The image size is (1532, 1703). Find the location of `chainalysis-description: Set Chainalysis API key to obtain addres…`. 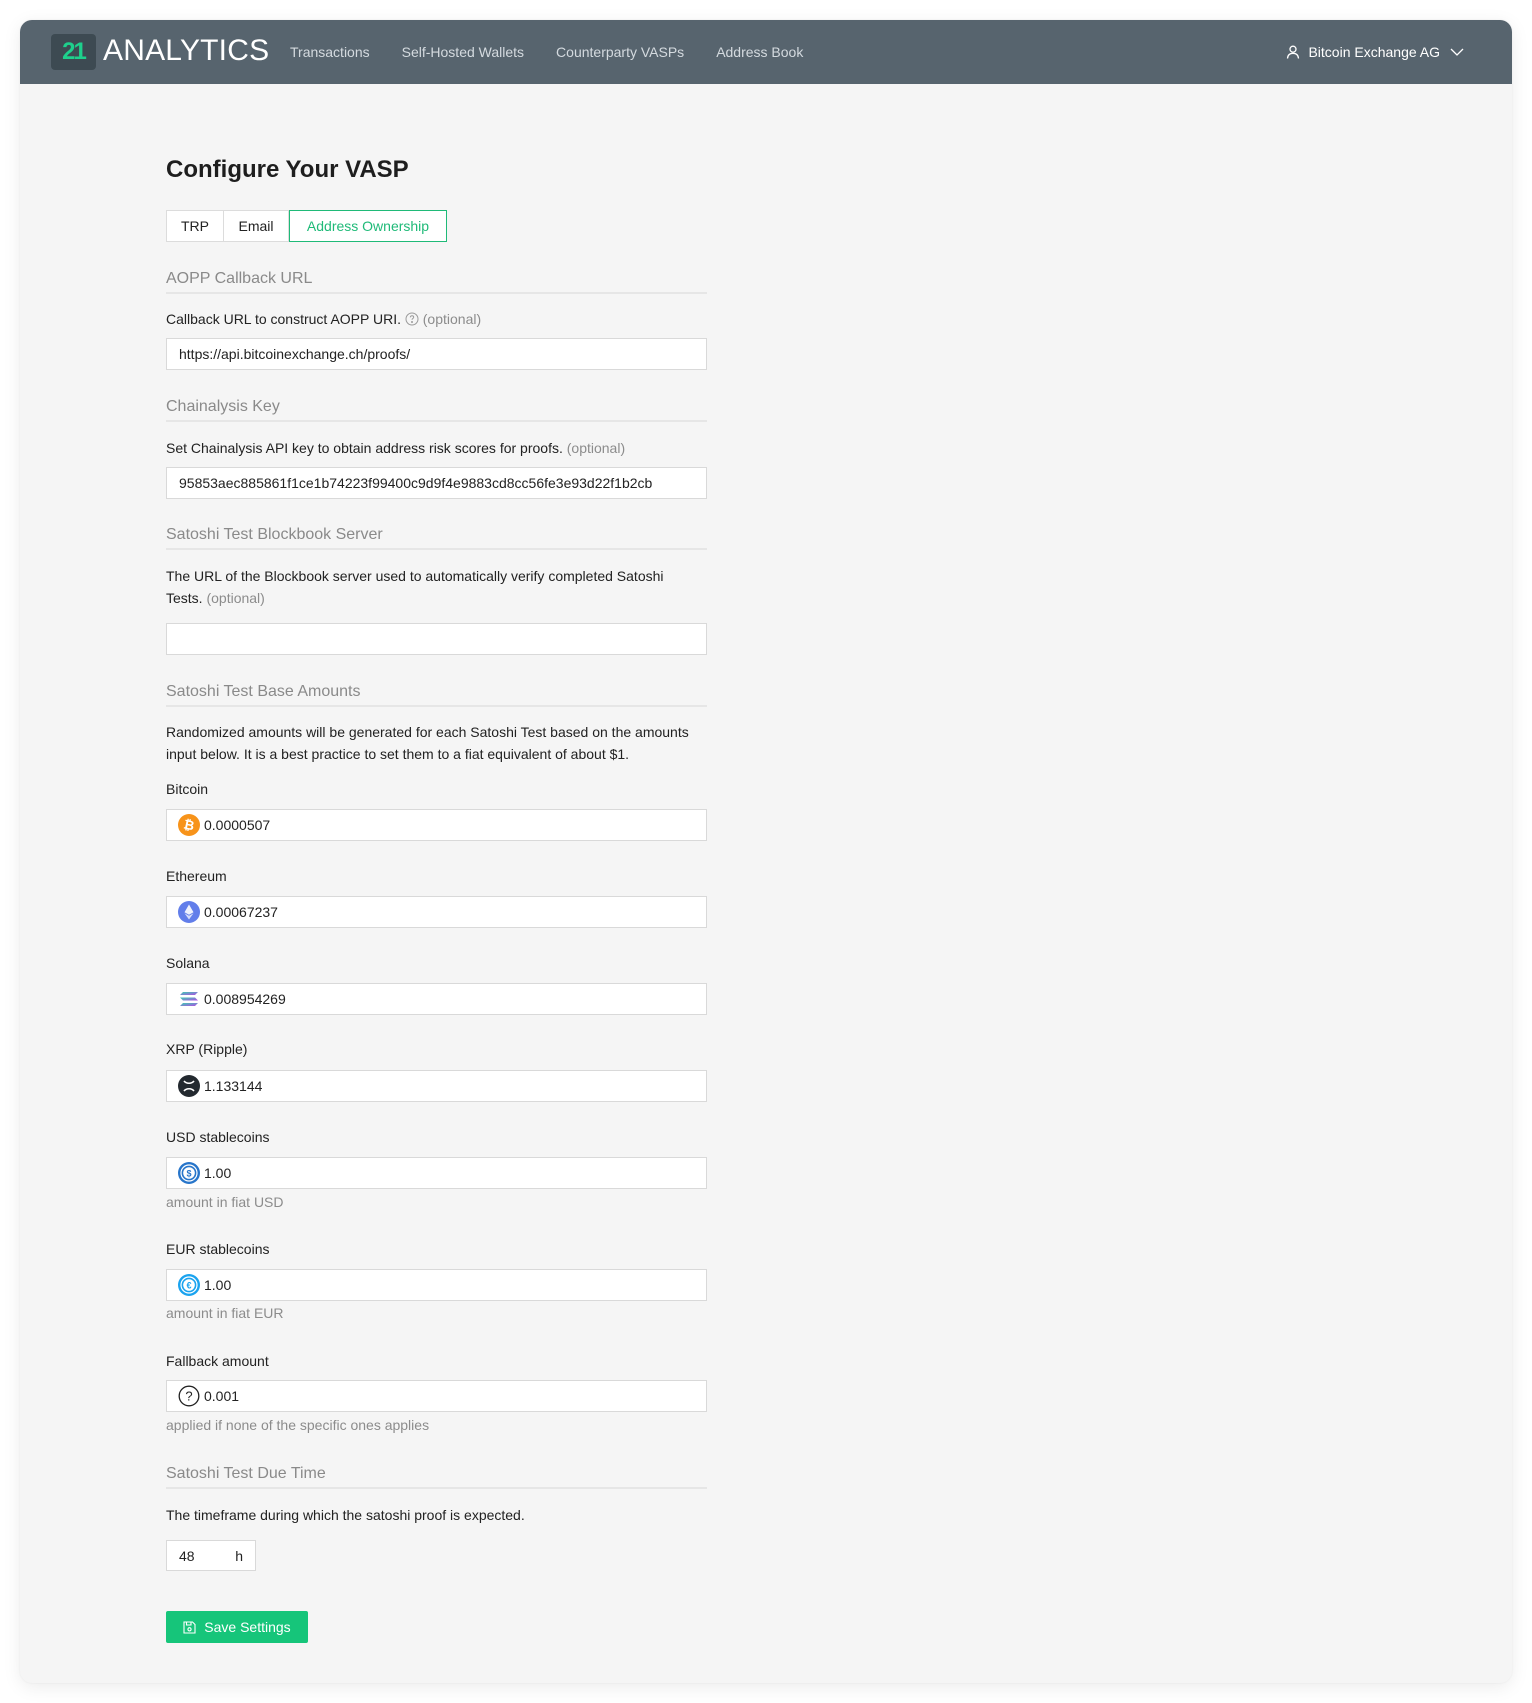

chainalysis-description: Set Chainalysis API key to obtain addres… is located at coordinates (436, 448).